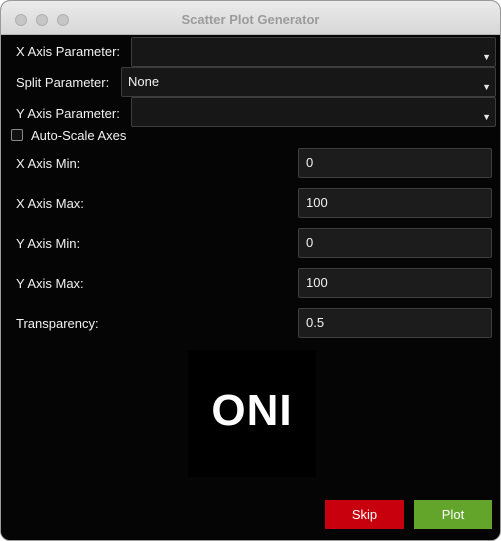 The height and width of the screenshot is (541, 501). Describe the element at coordinates (68, 51) in the screenshot. I see `x-axis-parameter-label: X Axis Parameter:` at that location.